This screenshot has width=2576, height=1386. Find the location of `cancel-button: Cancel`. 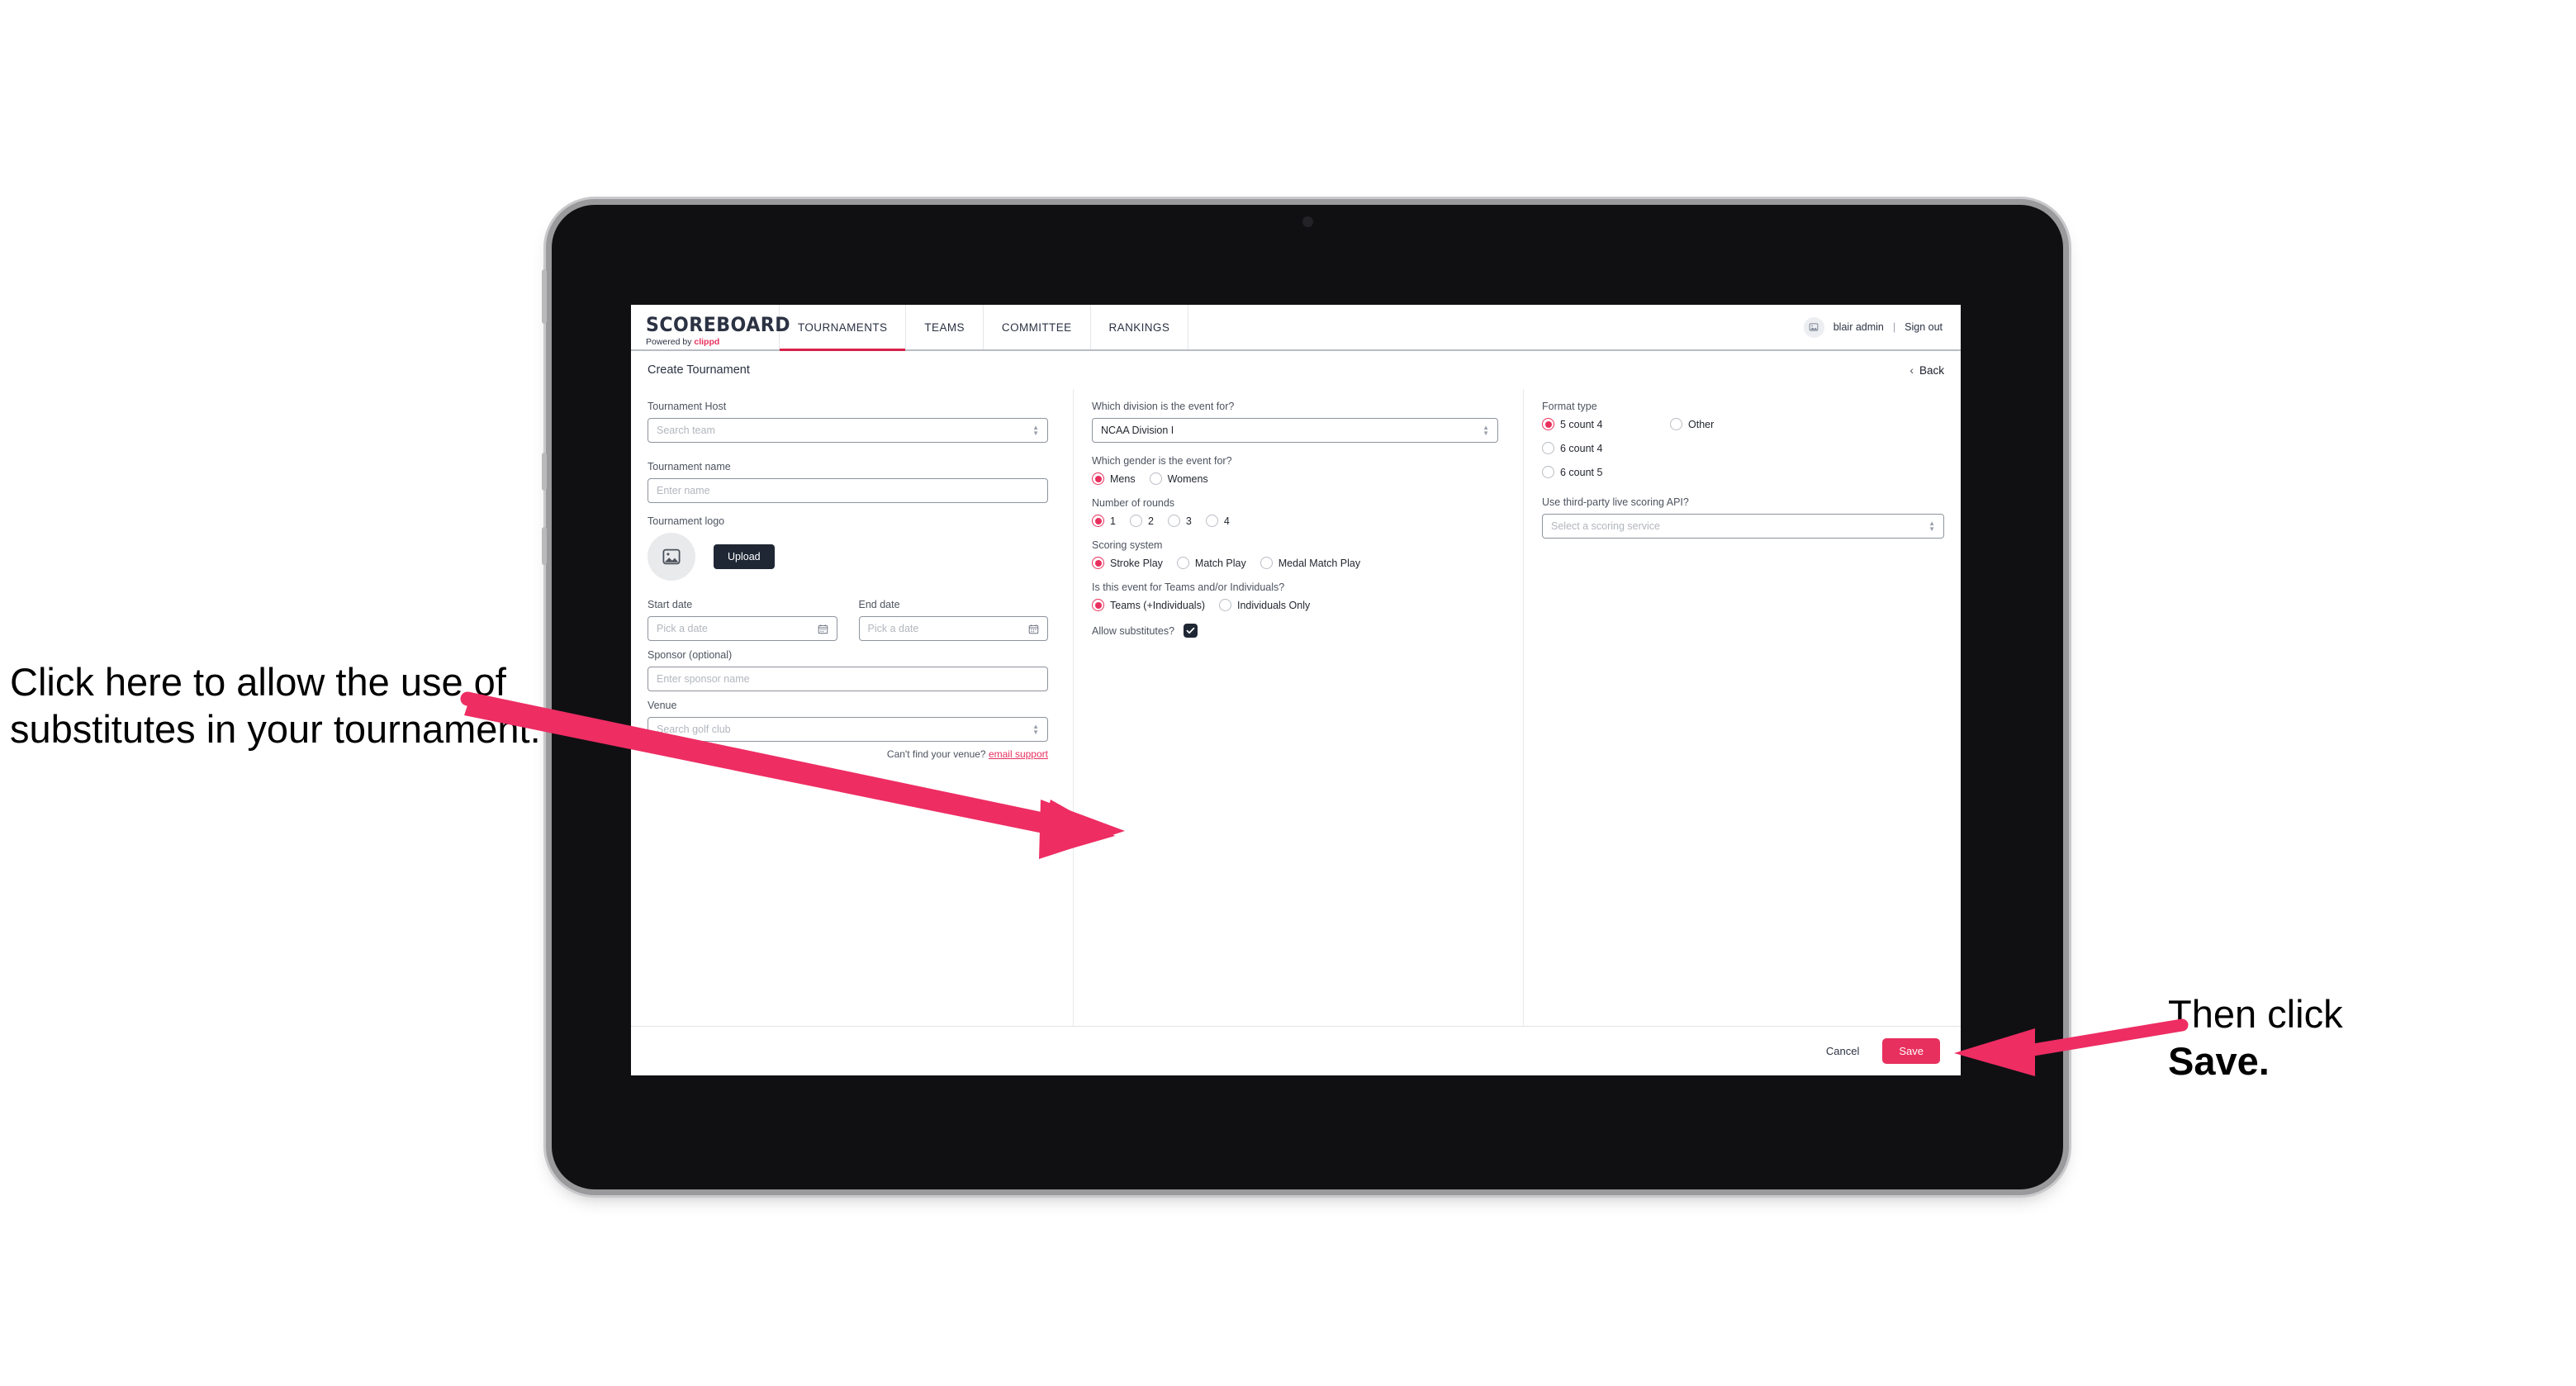

cancel-button: Cancel is located at coordinates (1843, 1051).